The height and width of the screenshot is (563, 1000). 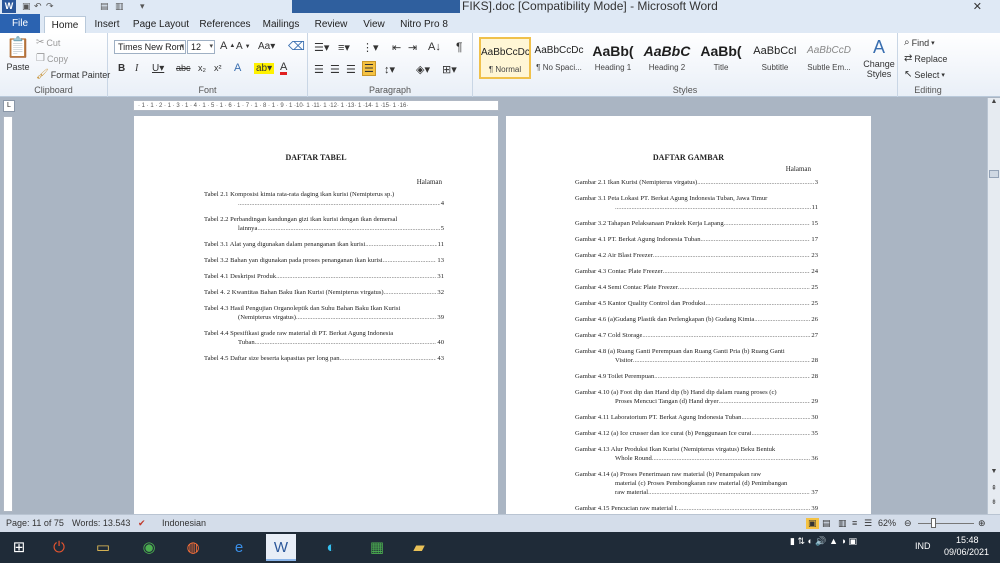 What do you see at coordinates (237, 68) in the screenshot?
I see `text-effects-icon: A` at bounding box center [237, 68].